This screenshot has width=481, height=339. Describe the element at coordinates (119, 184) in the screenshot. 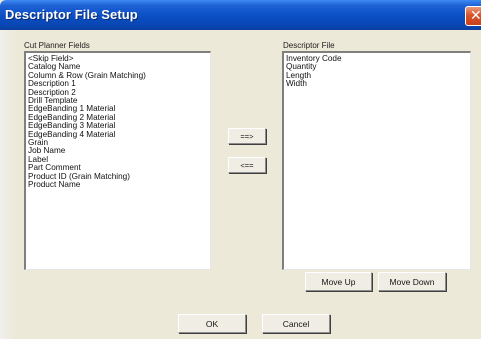

I see `cut-planner-field-item: Product Name` at that location.